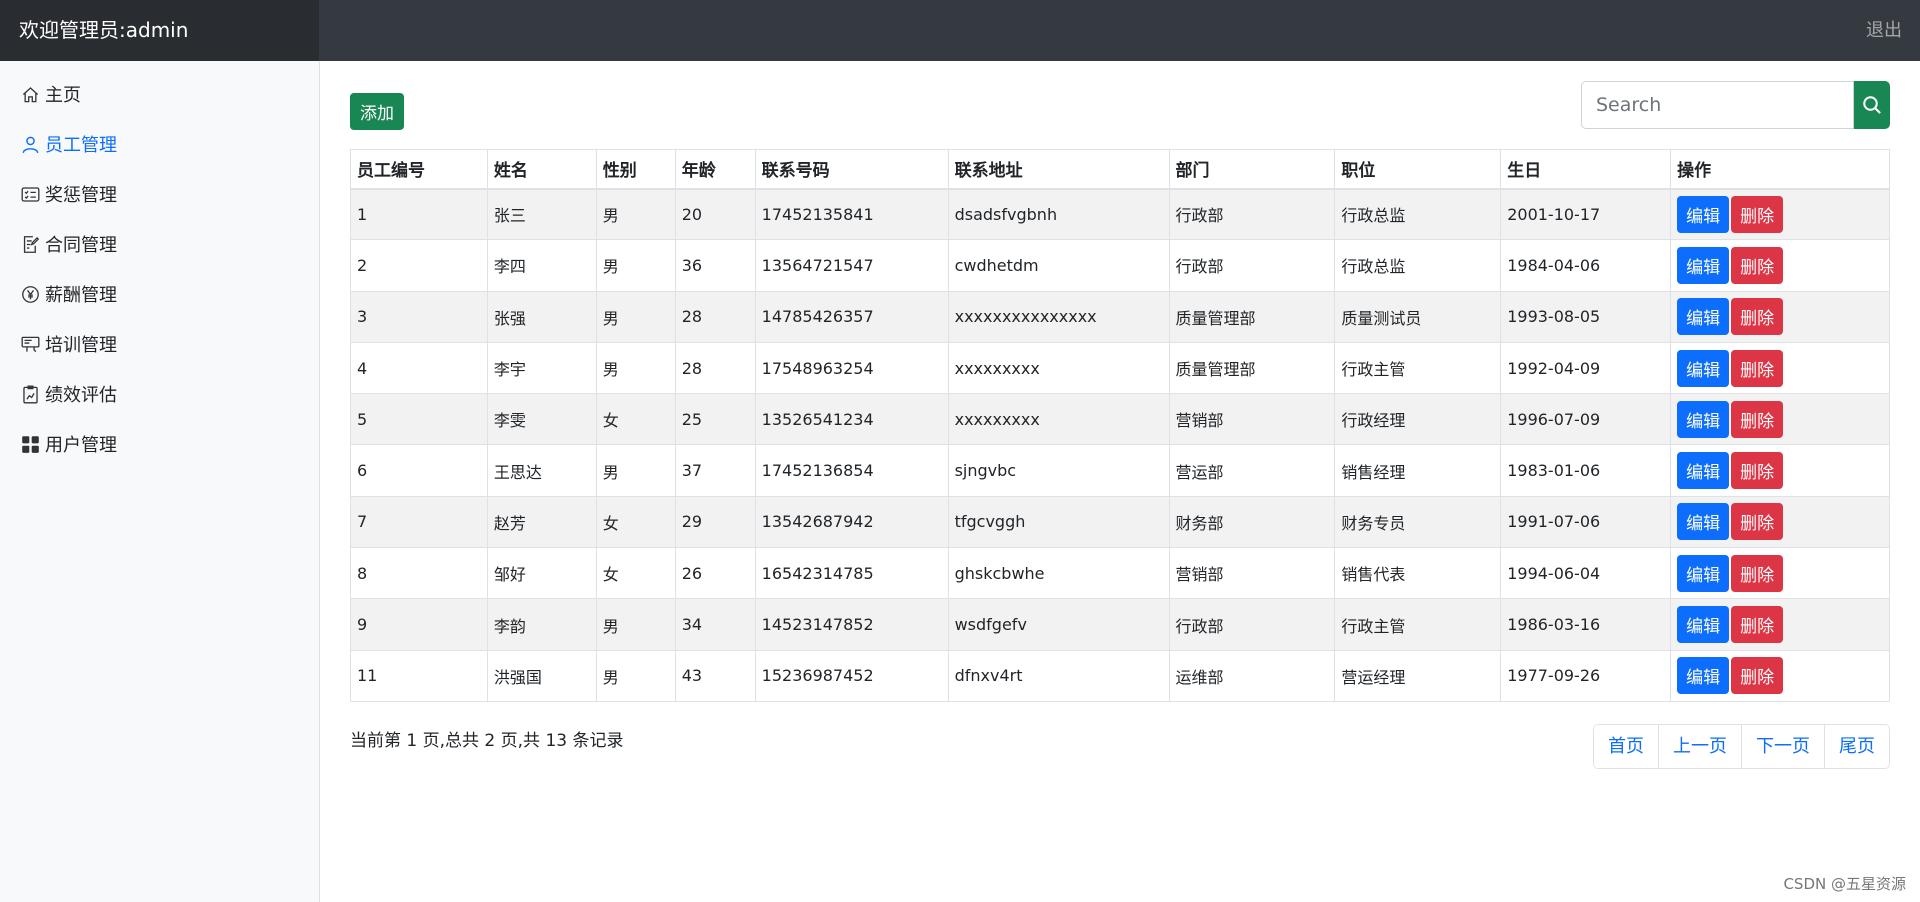 Image resolution: width=1920 pixels, height=902 pixels. Describe the element at coordinates (419, 214) in the screenshot. I see `table-cell: 1` at that location.